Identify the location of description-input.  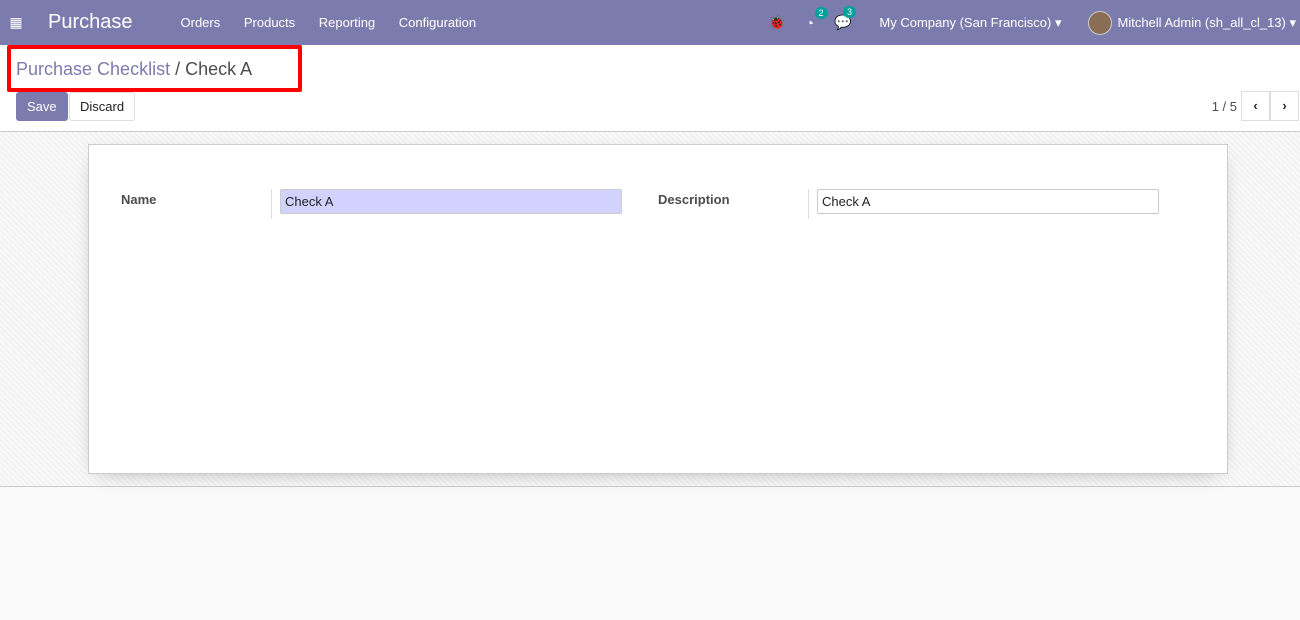
(988, 201).